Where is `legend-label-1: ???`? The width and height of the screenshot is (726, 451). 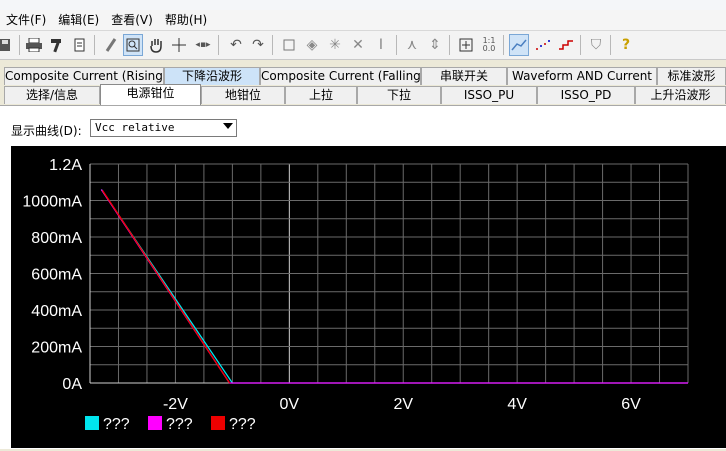
legend-label-1: ??? is located at coordinates (116, 424).